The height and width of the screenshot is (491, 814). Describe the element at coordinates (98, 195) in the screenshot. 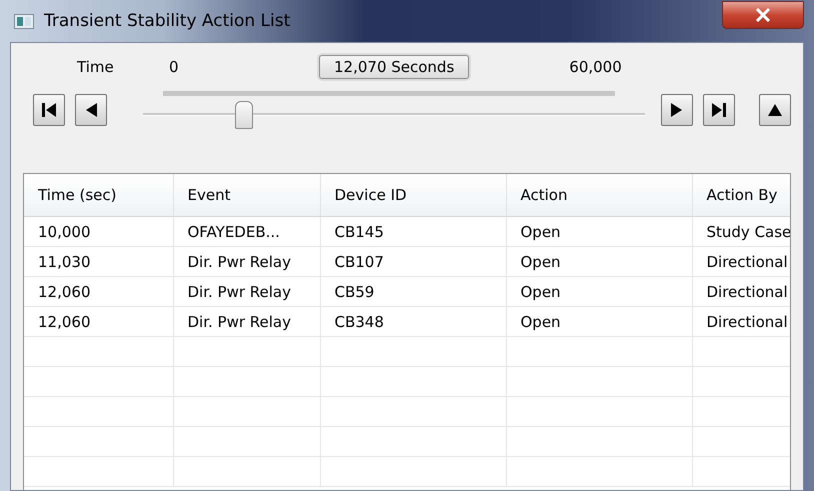

I see `column-header: Time (sec)` at that location.